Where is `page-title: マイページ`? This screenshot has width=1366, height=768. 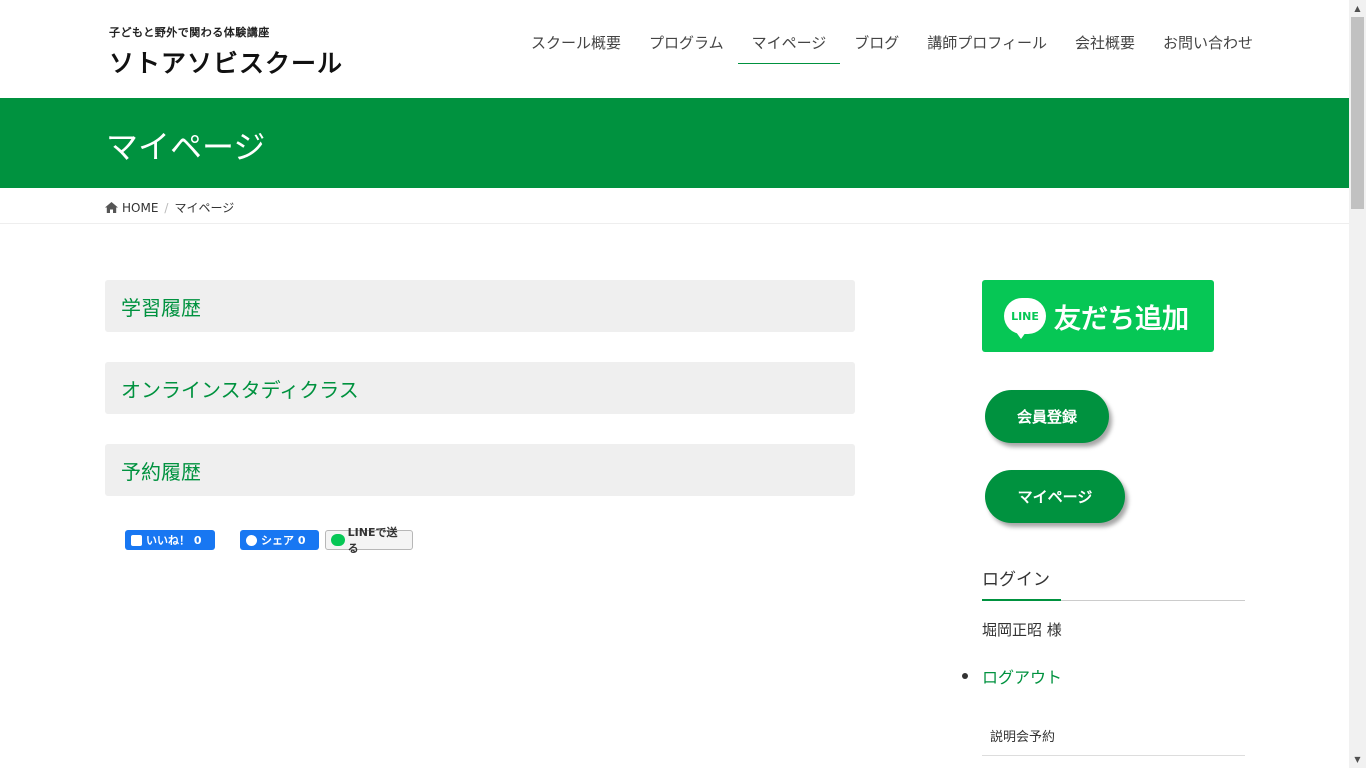 page-title: マイページ is located at coordinates (186, 147).